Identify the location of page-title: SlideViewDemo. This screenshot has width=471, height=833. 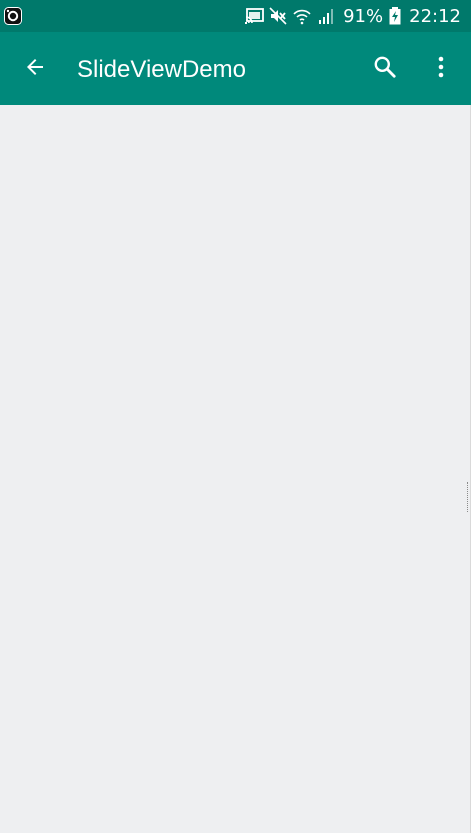
(161, 69).